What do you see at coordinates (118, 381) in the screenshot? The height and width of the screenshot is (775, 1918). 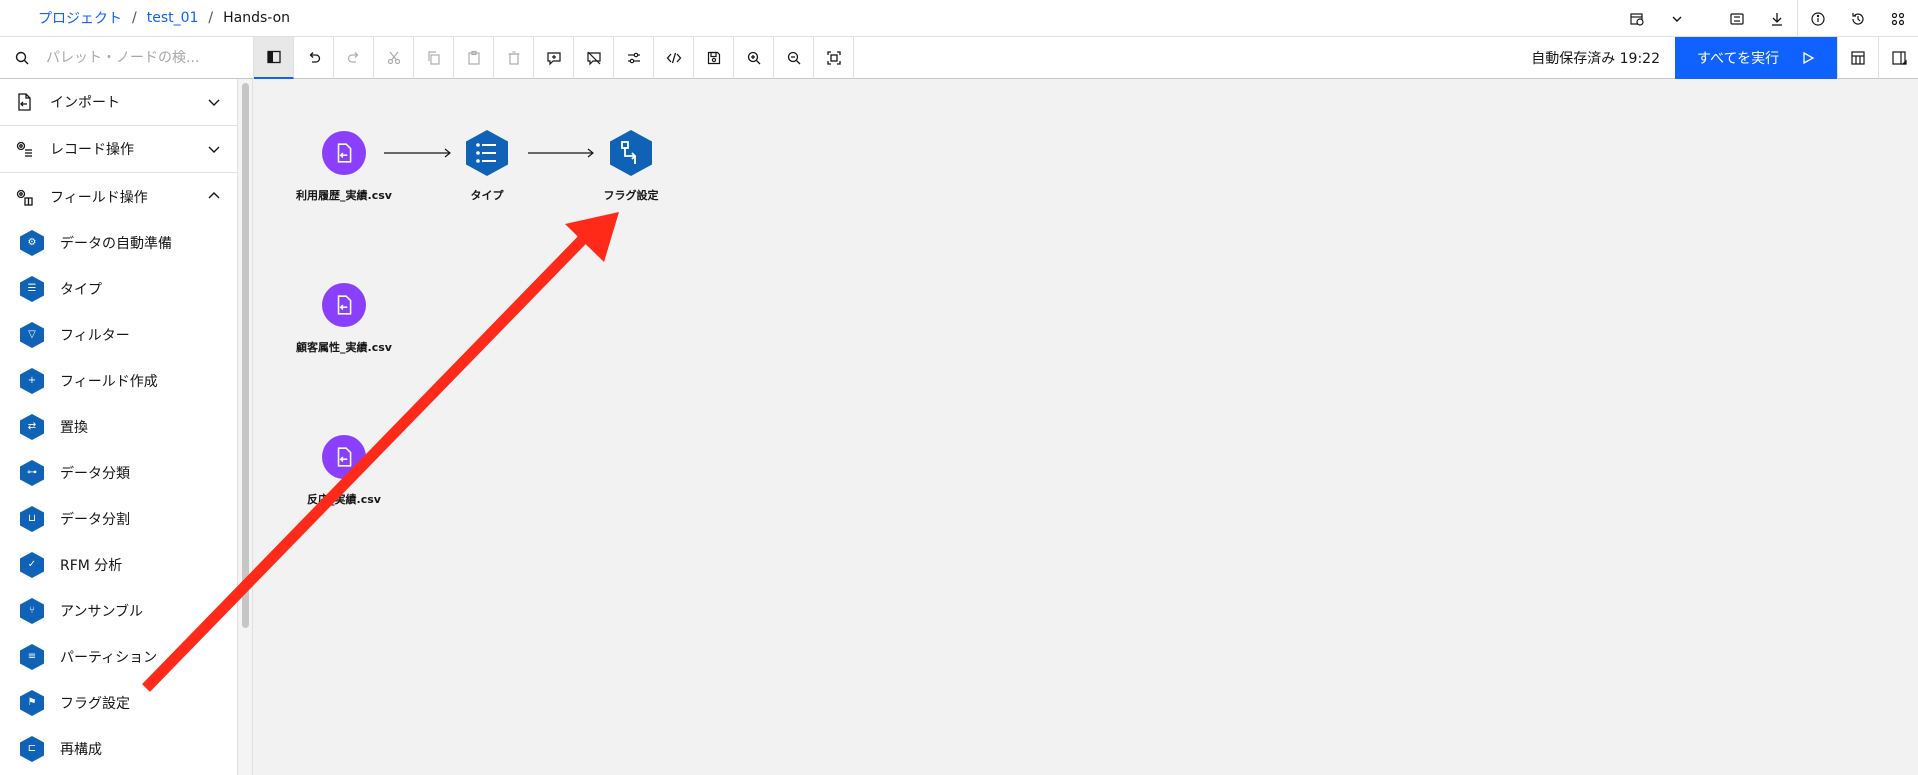 I see `palette-node-derive: + フィールド作成` at bounding box center [118, 381].